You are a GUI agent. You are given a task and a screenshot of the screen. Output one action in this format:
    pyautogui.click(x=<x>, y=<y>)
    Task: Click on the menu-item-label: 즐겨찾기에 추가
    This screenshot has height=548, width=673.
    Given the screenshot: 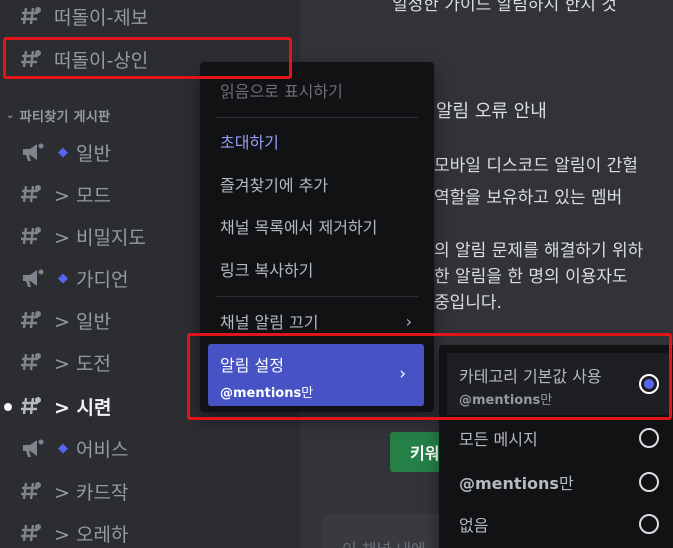 What is the action you would take?
    pyautogui.click(x=274, y=185)
    